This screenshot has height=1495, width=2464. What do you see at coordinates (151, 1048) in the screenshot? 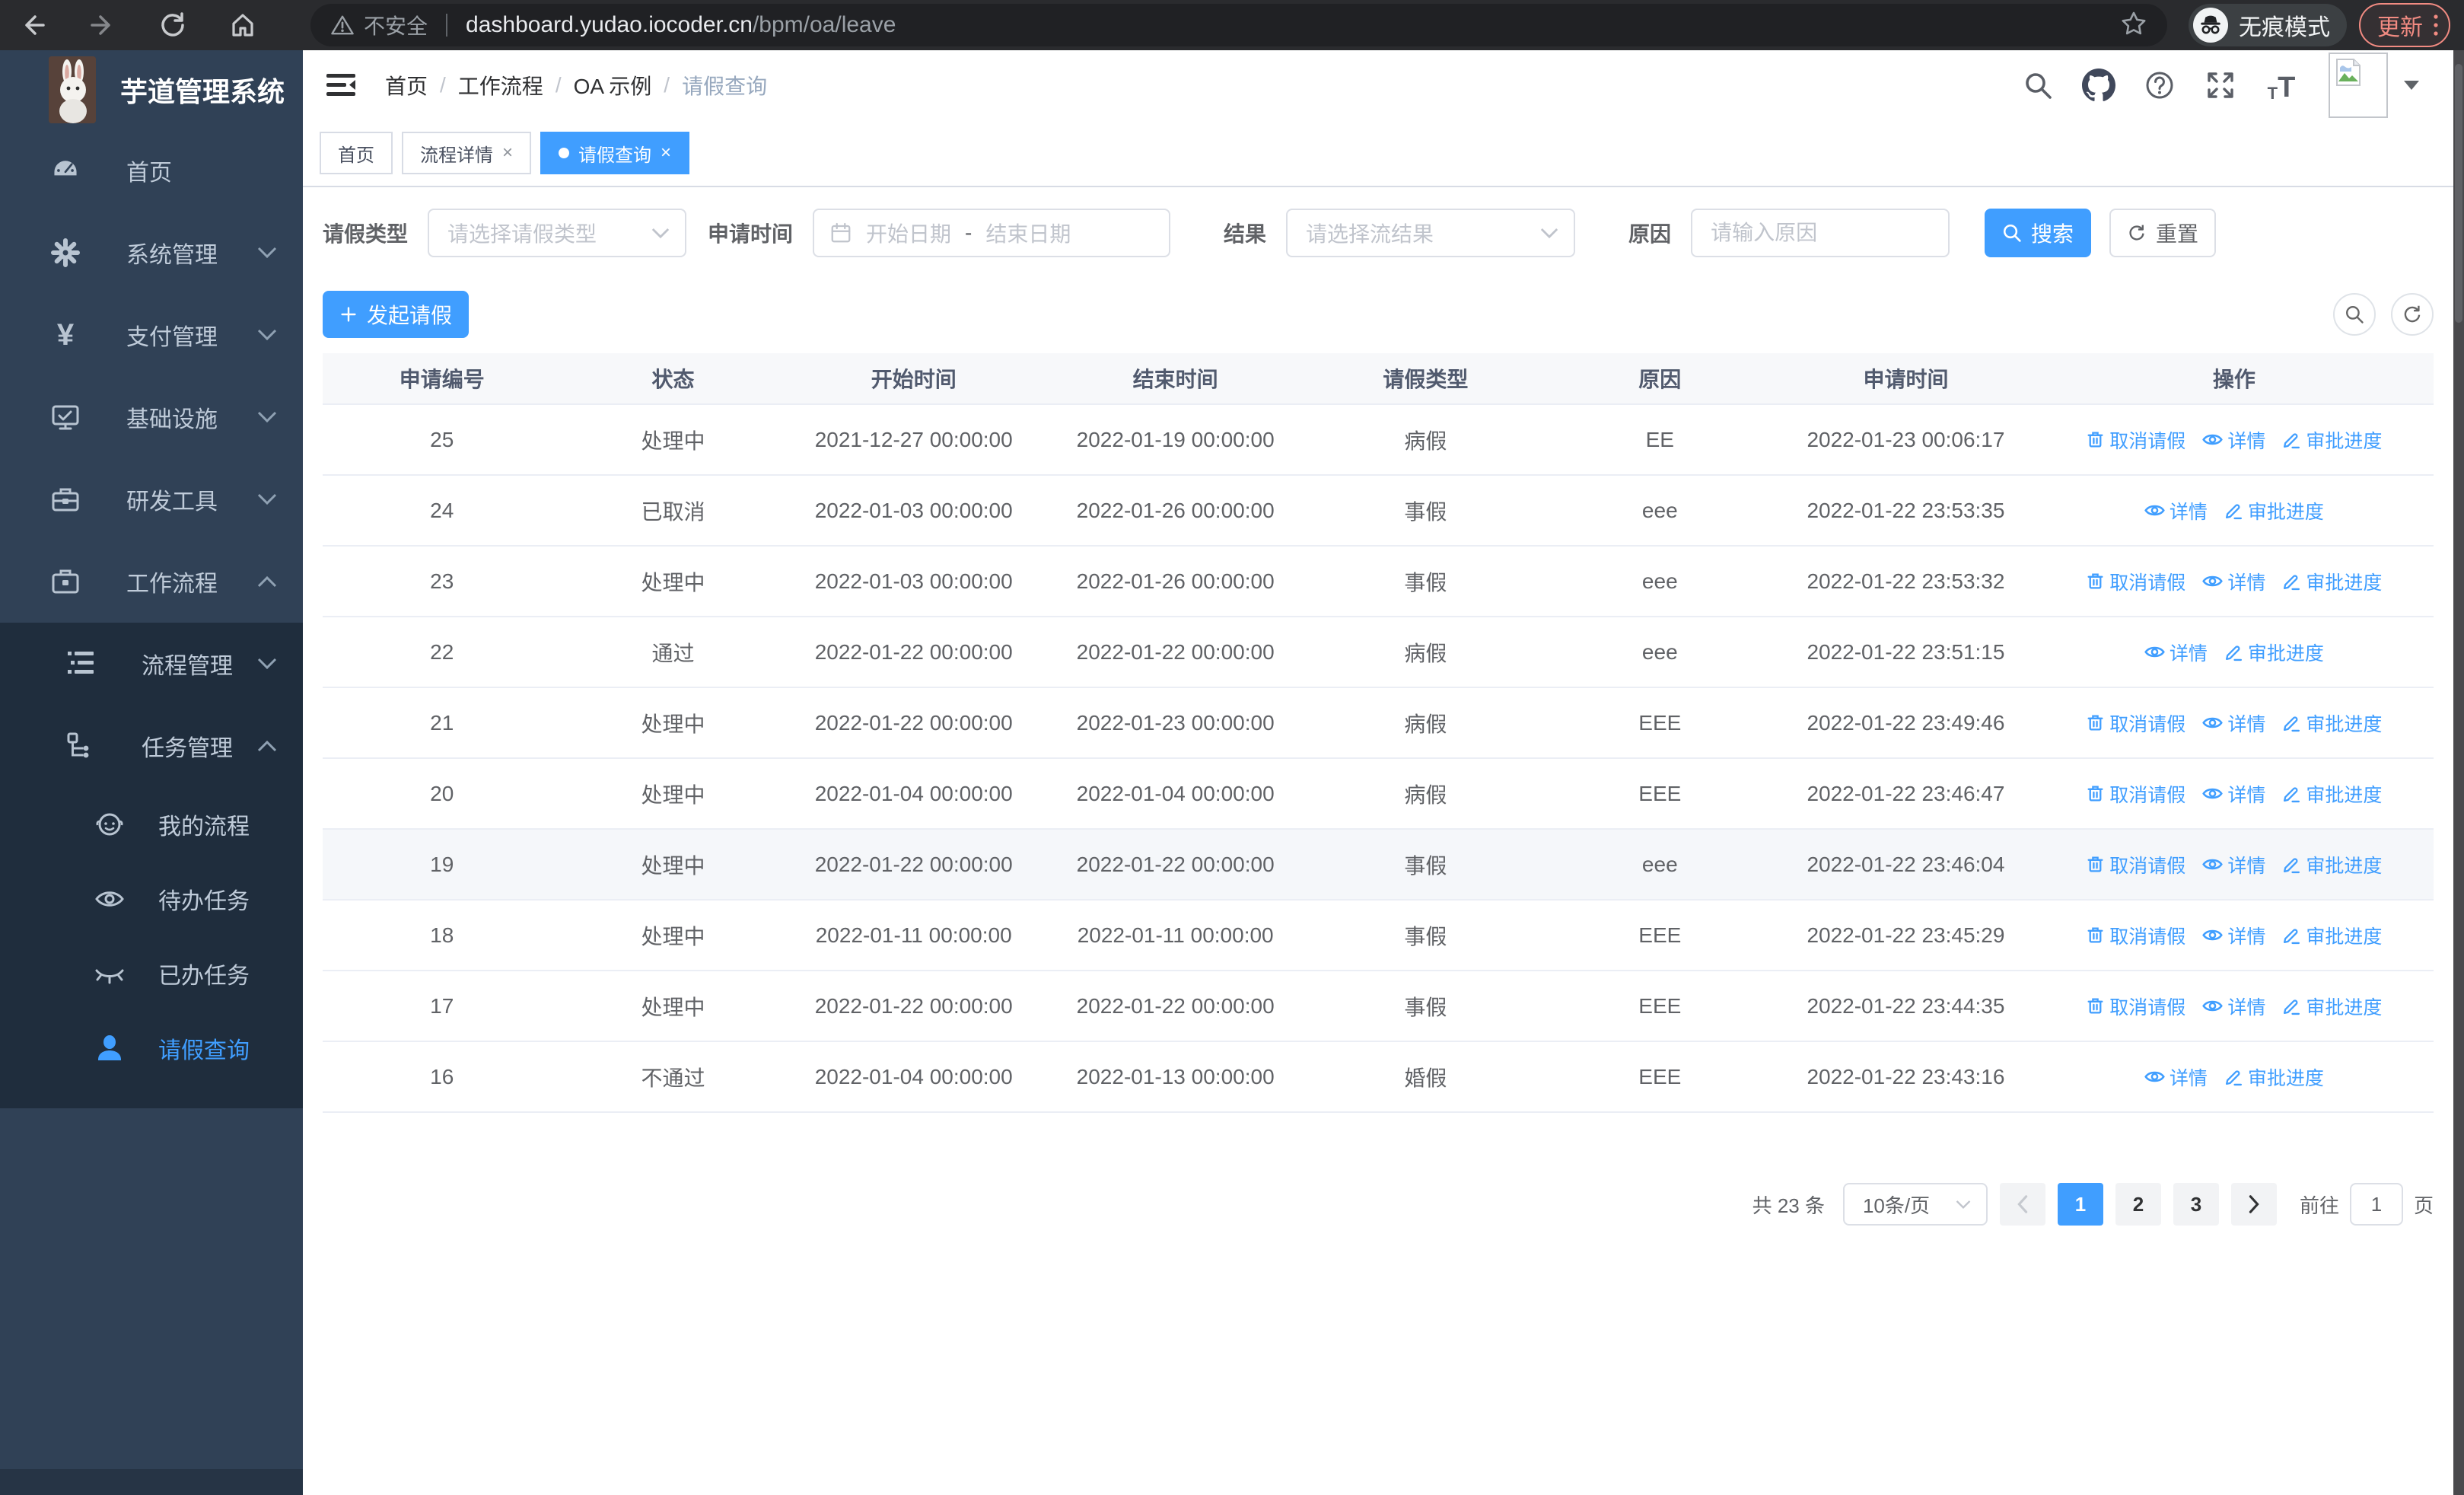
I see `sidebar-item-leave-query: 请假查询` at bounding box center [151, 1048].